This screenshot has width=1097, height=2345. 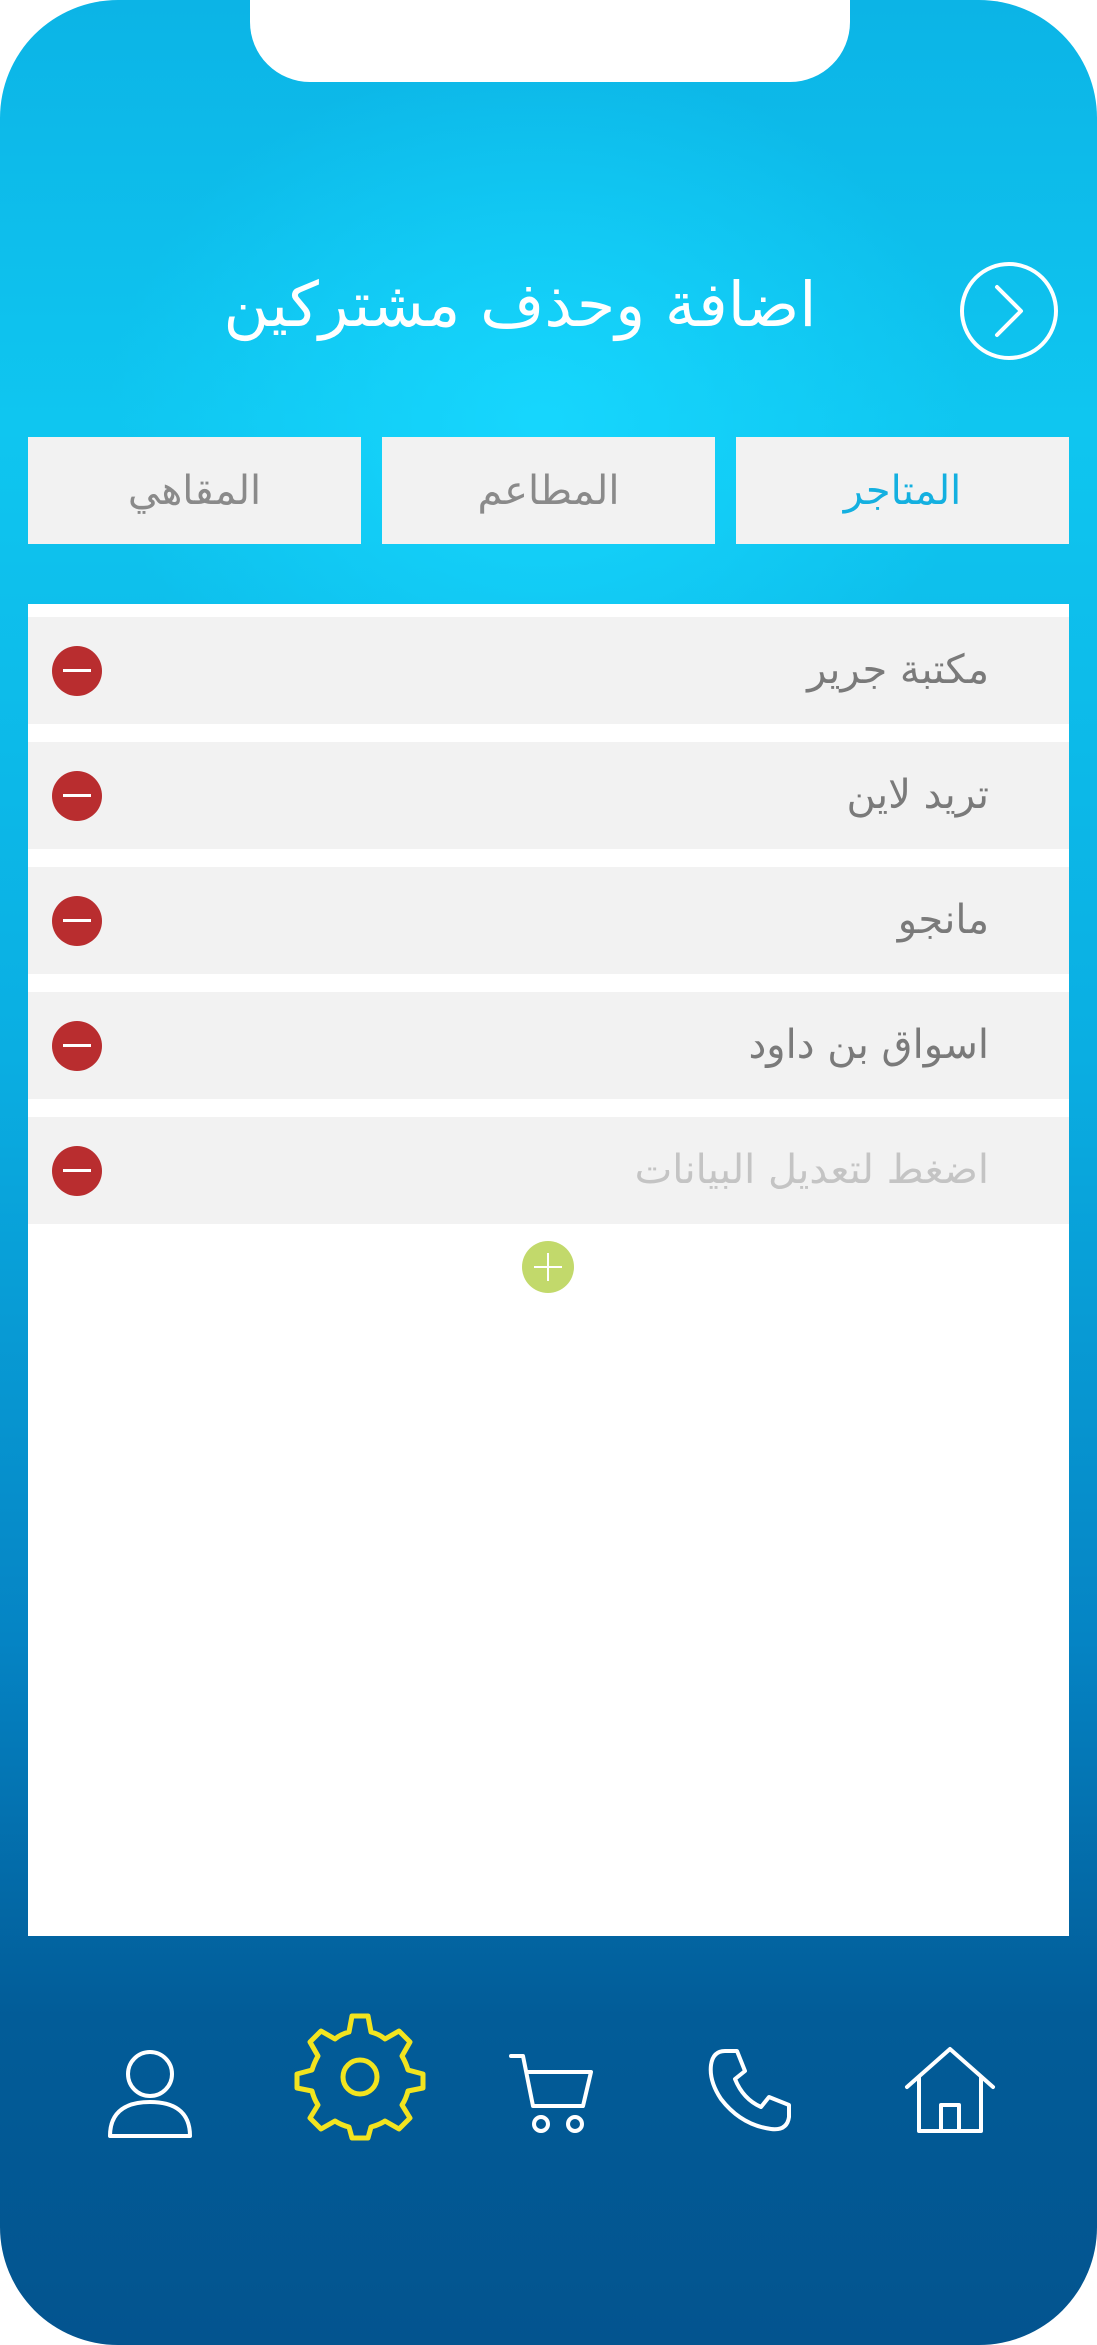 What do you see at coordinates (548, 1267) in the screenshot?
I see `add-subscriber-button` at bounding box center [548, 1267].